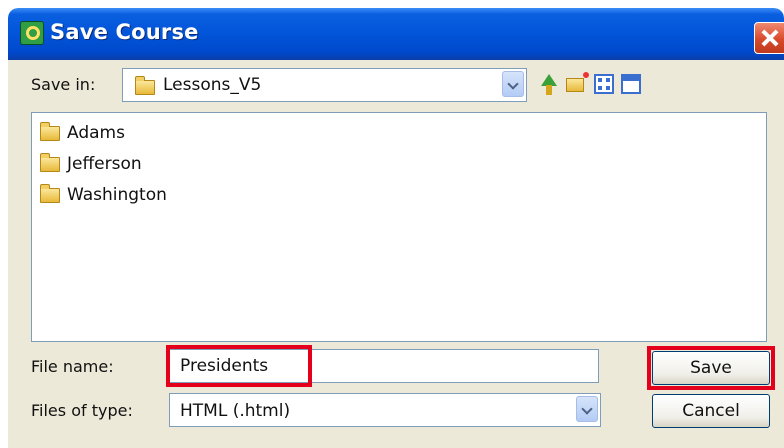 The image size is (784, 448). Describe the element at coordinates (96, 133) in the screenshot. I see `list-item-label: Adams` at that location.